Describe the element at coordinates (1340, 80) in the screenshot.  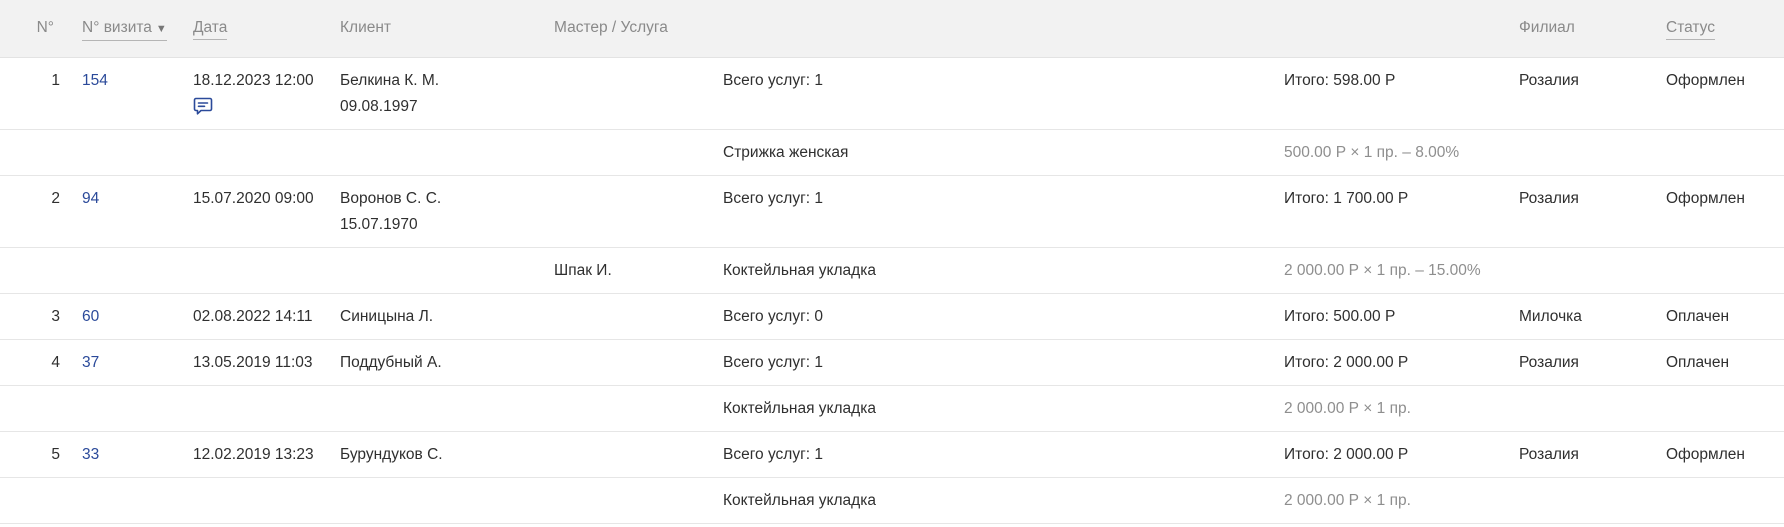
I see `visit-total: Итого: 598.00 Р` at that location.